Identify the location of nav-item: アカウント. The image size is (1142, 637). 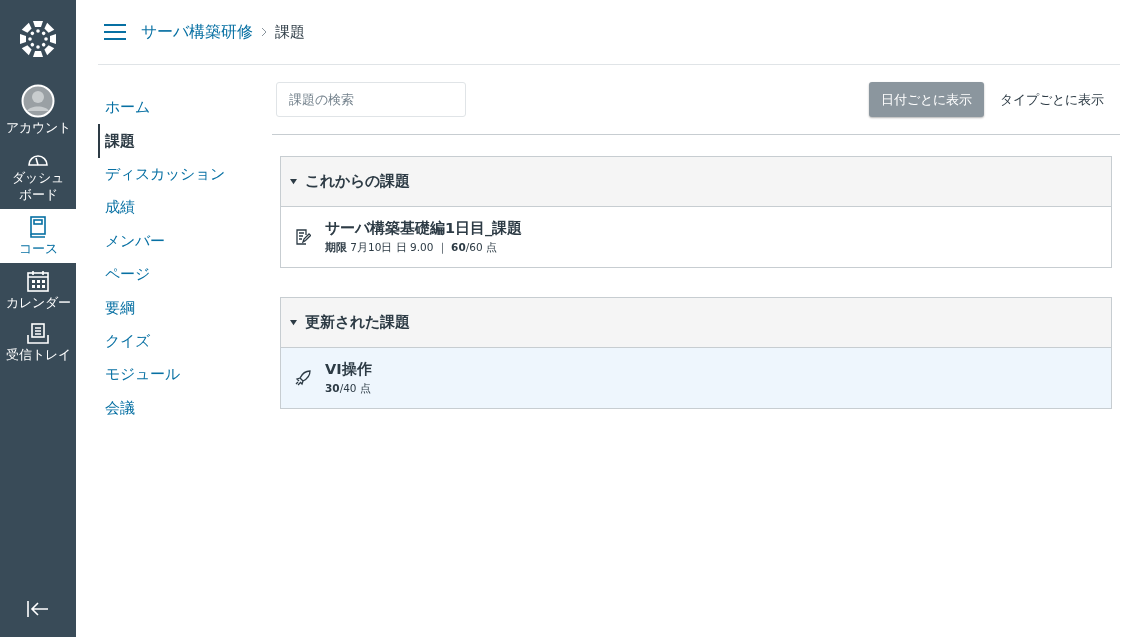
(38, 110).